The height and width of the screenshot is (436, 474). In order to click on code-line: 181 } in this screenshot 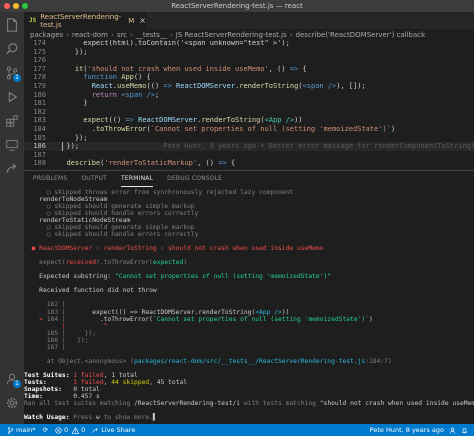, I will do `click(249, 103)`.